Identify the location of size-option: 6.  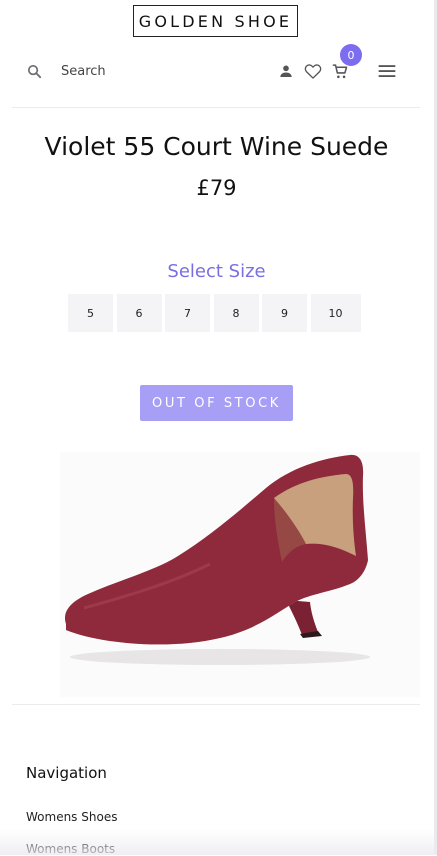
(139, 313).